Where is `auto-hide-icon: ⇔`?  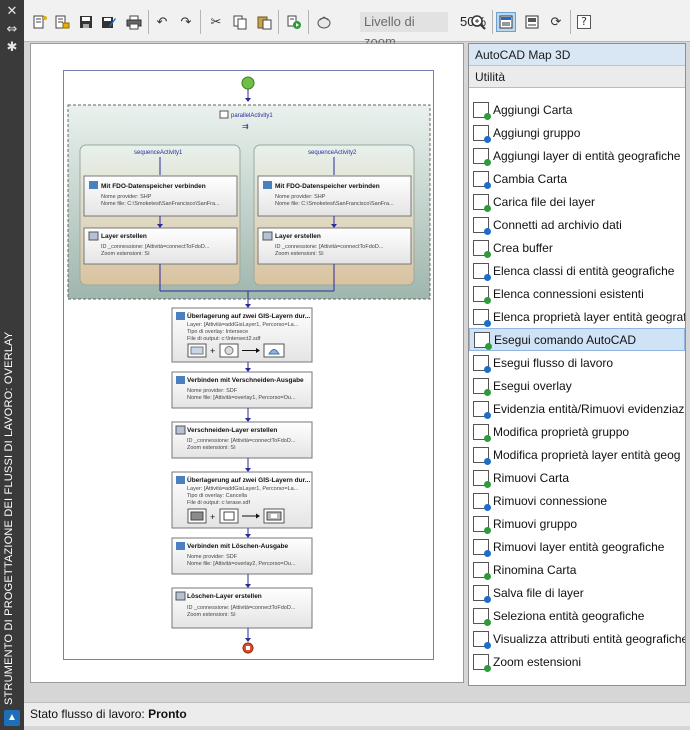 auto-hide-icon: ⇔ is located at coordinates (12, 30).